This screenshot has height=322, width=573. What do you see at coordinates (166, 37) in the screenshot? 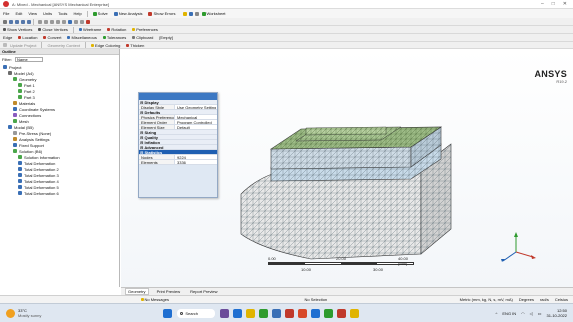
I see `clipboard-state: [Empty]` at bounding box center [166, 37].